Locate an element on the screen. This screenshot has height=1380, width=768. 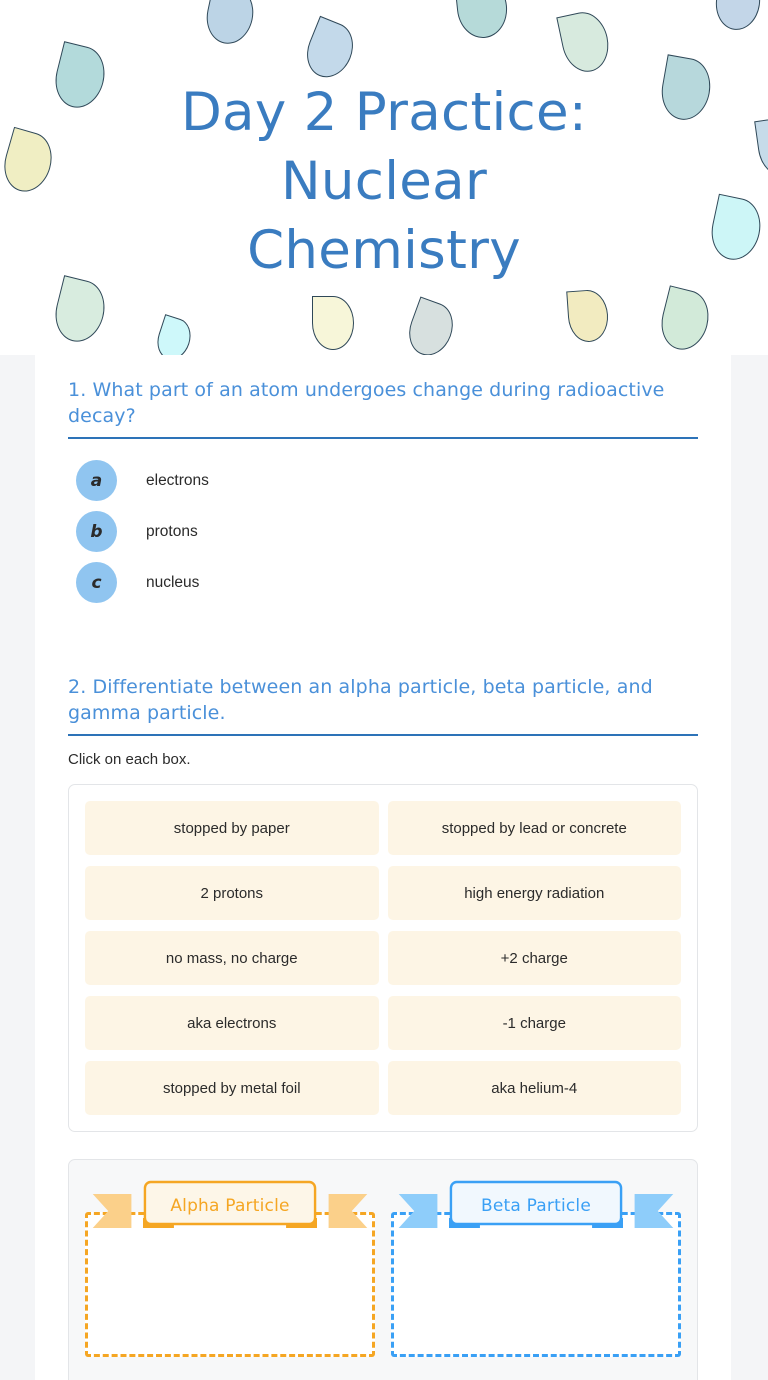
draggable-tile: stopped by paper is located at coordinates (232, 828).